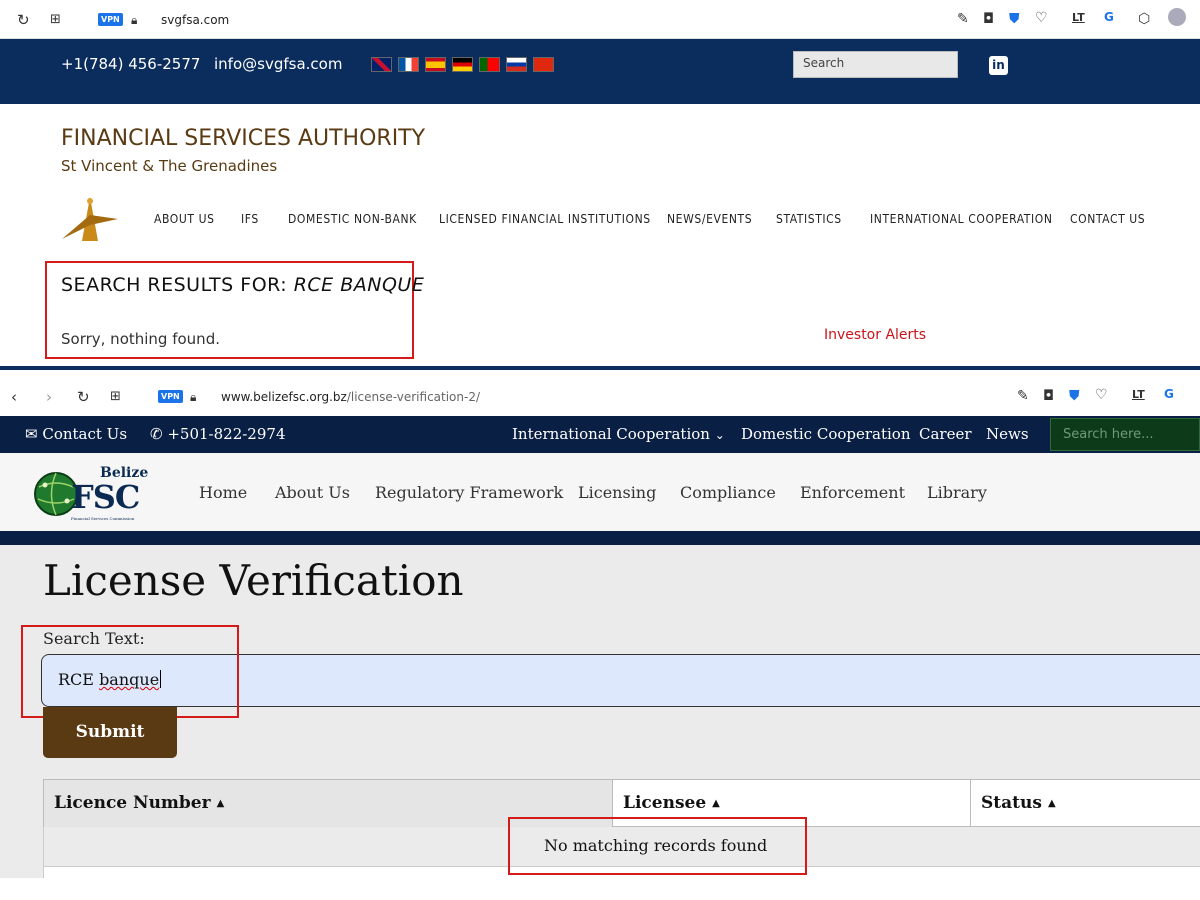 The image size is (1200, 900). I want to click on submit-button: Submit, so click(110, 732).